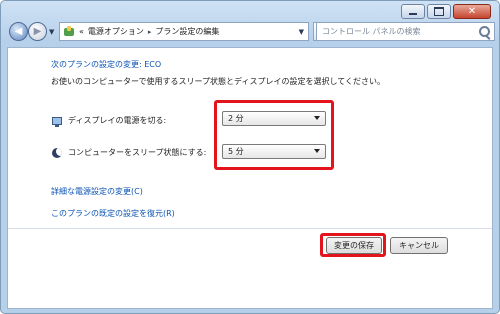 The height and width of the screenshot is (314, 500). Describe the element at coordinates (81, 31) in the screenshot. I see `breadcrumb-overflow: «` at that location.